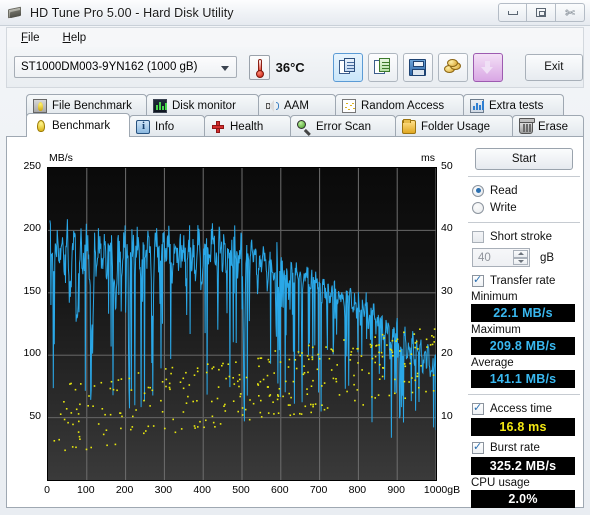 Image resolution: width=590 pixels, height=515 pixels. Describe the element at coordinates (478, 207) in the screenshot. I see `radio-write-icon` at that location.